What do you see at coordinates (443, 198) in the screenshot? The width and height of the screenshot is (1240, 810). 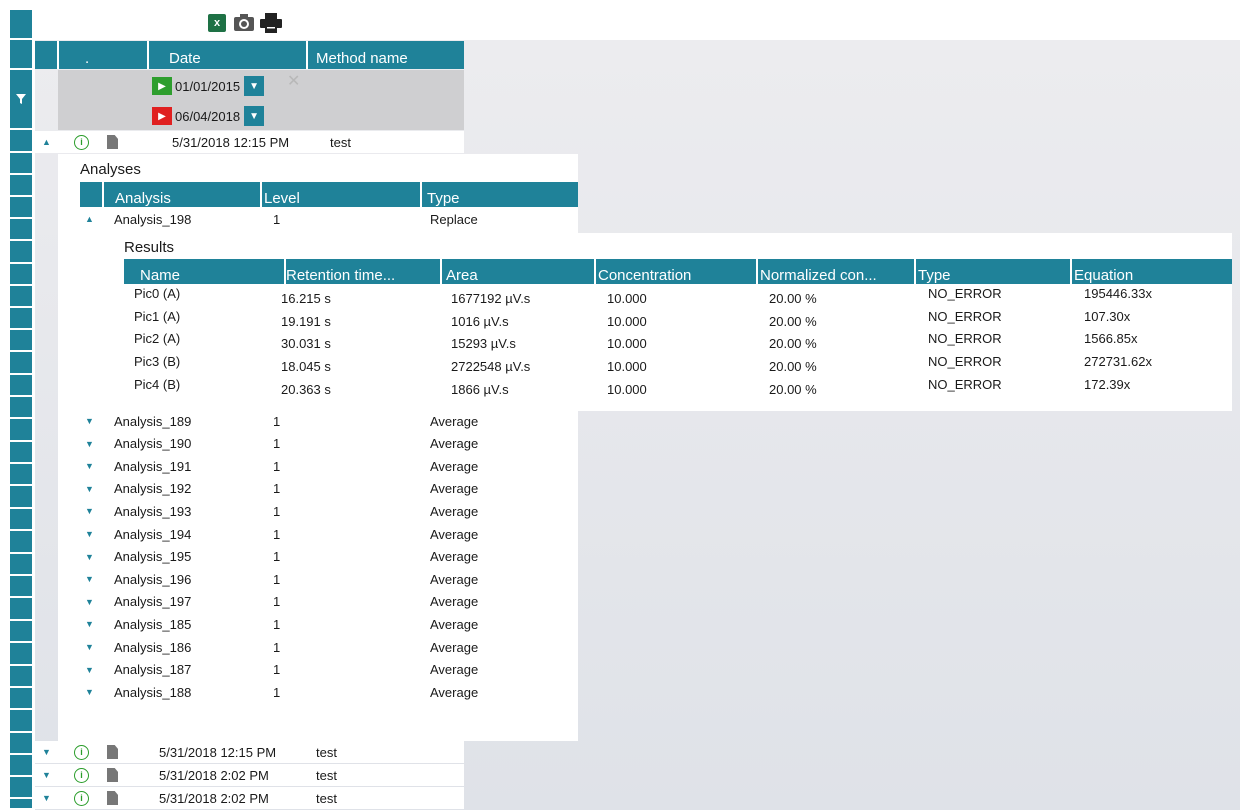 I see `column-header-type: Type` at bounding box center [443, 198].